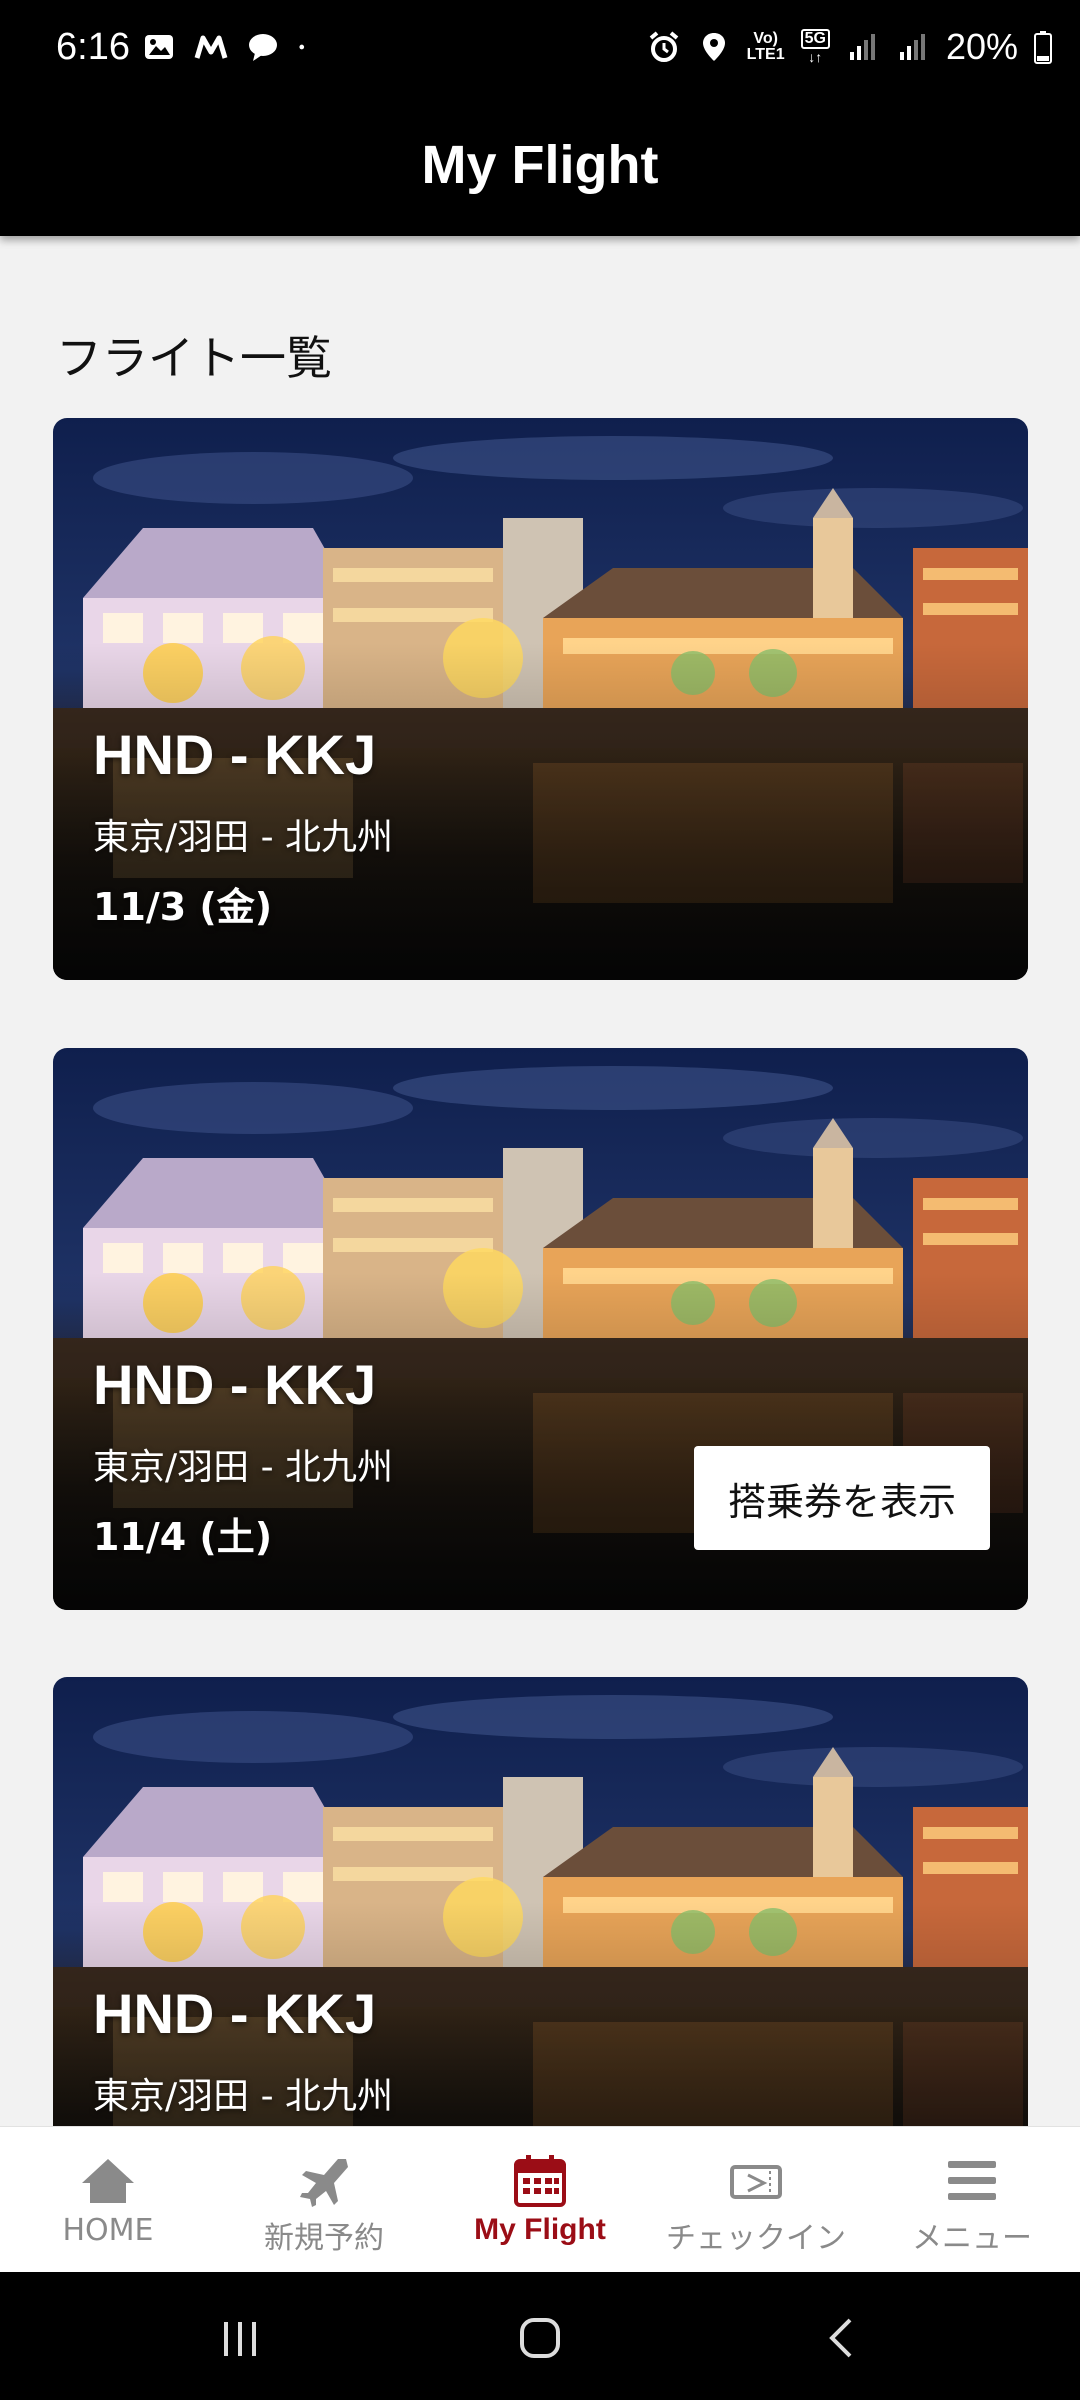 The height and width of the screenshot is (2400, 1080). Describe the element at coordinates (540, 2181) in the screenshot. I see `calendar-icon` at that location.